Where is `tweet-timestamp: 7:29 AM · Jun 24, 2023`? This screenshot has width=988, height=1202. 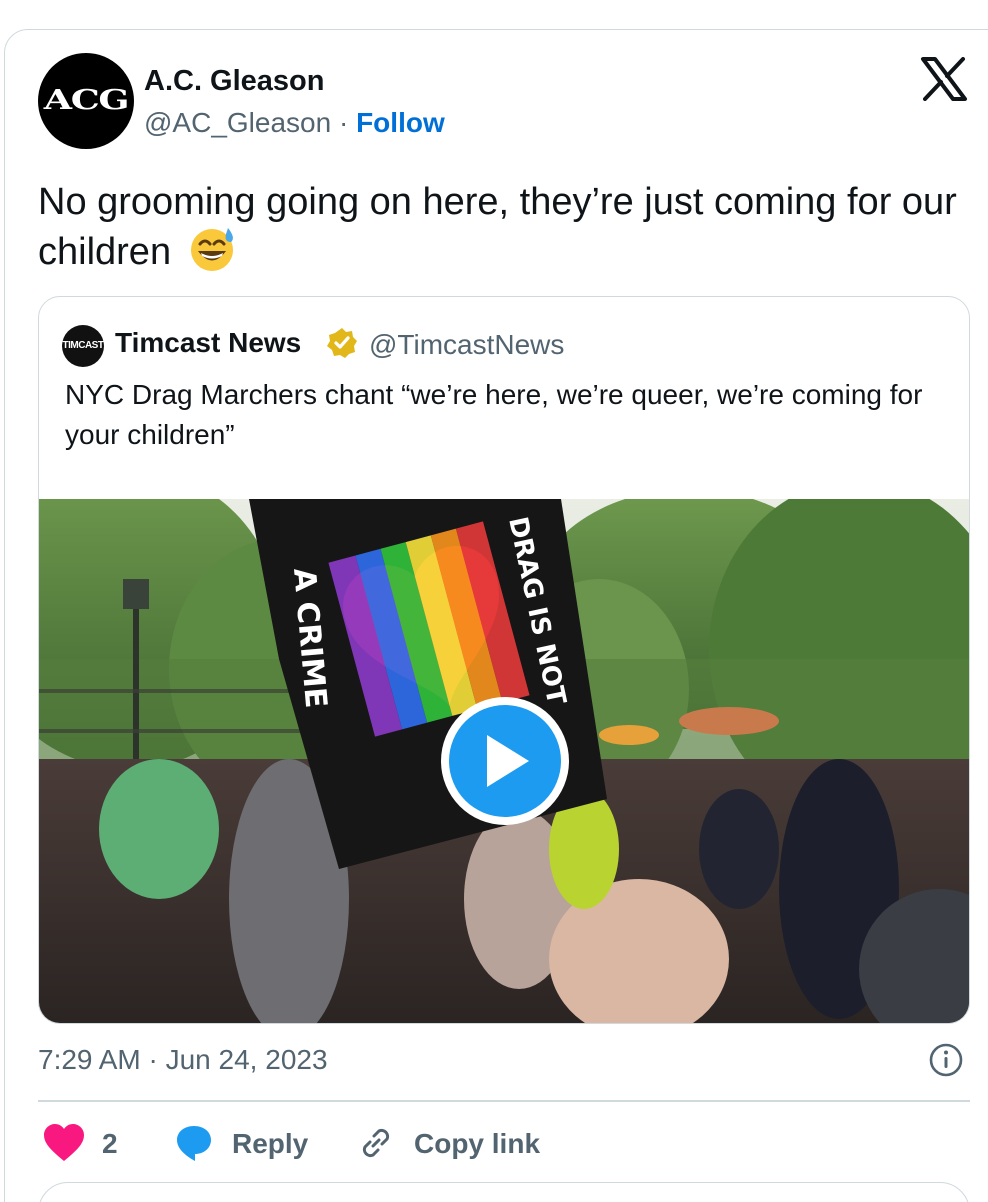 tweet-timestamp: 7:29 AM · Jun 24, 2023 is located at coordinates (183, 1060).